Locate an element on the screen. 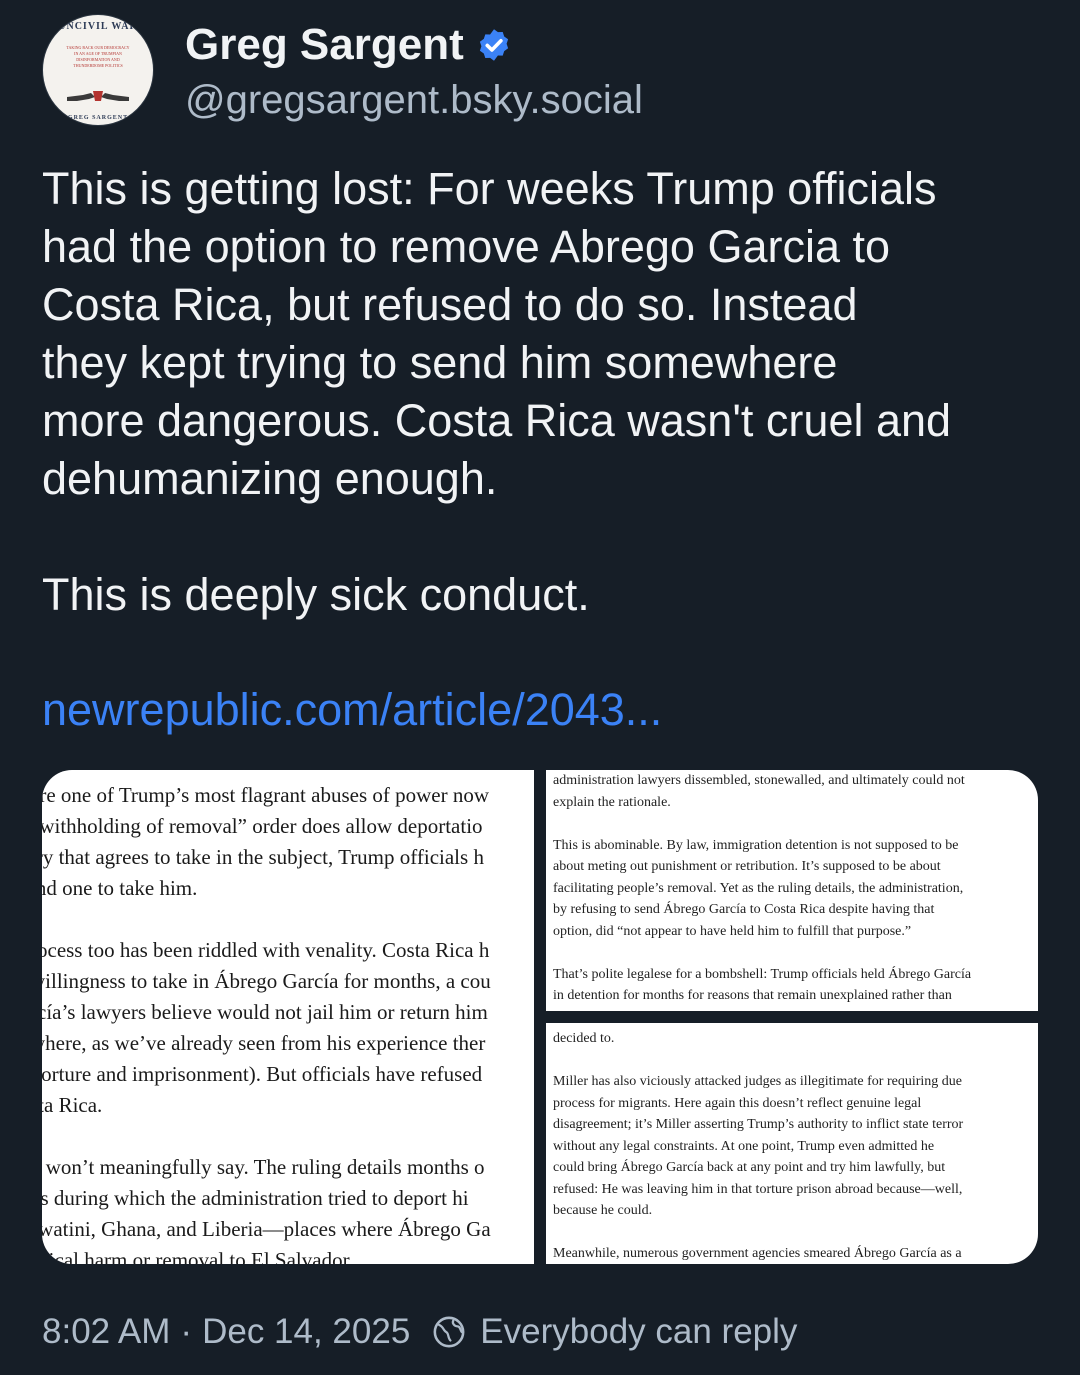  author-name-row: Greg Sargent is located at coordinates (348, 45).